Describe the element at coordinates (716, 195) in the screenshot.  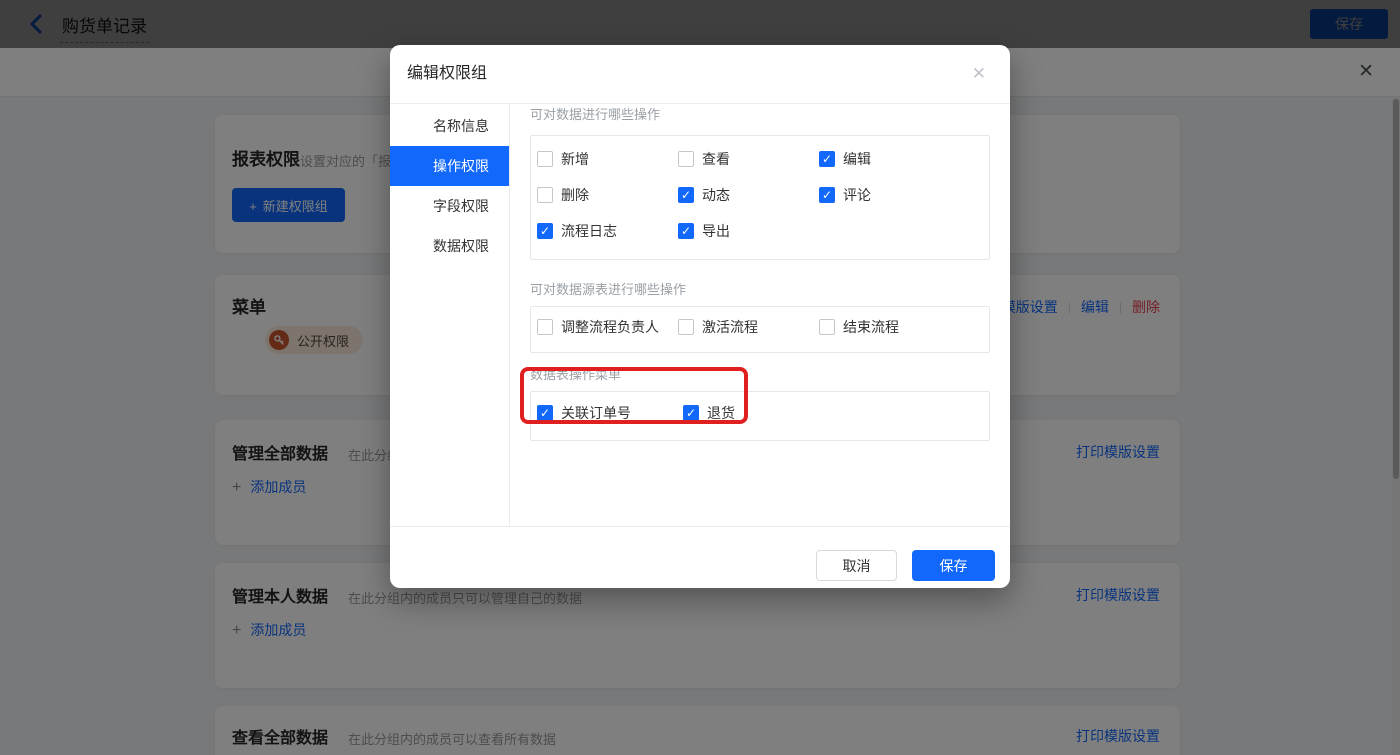
I see `checkbox-label: 动态` at that location.